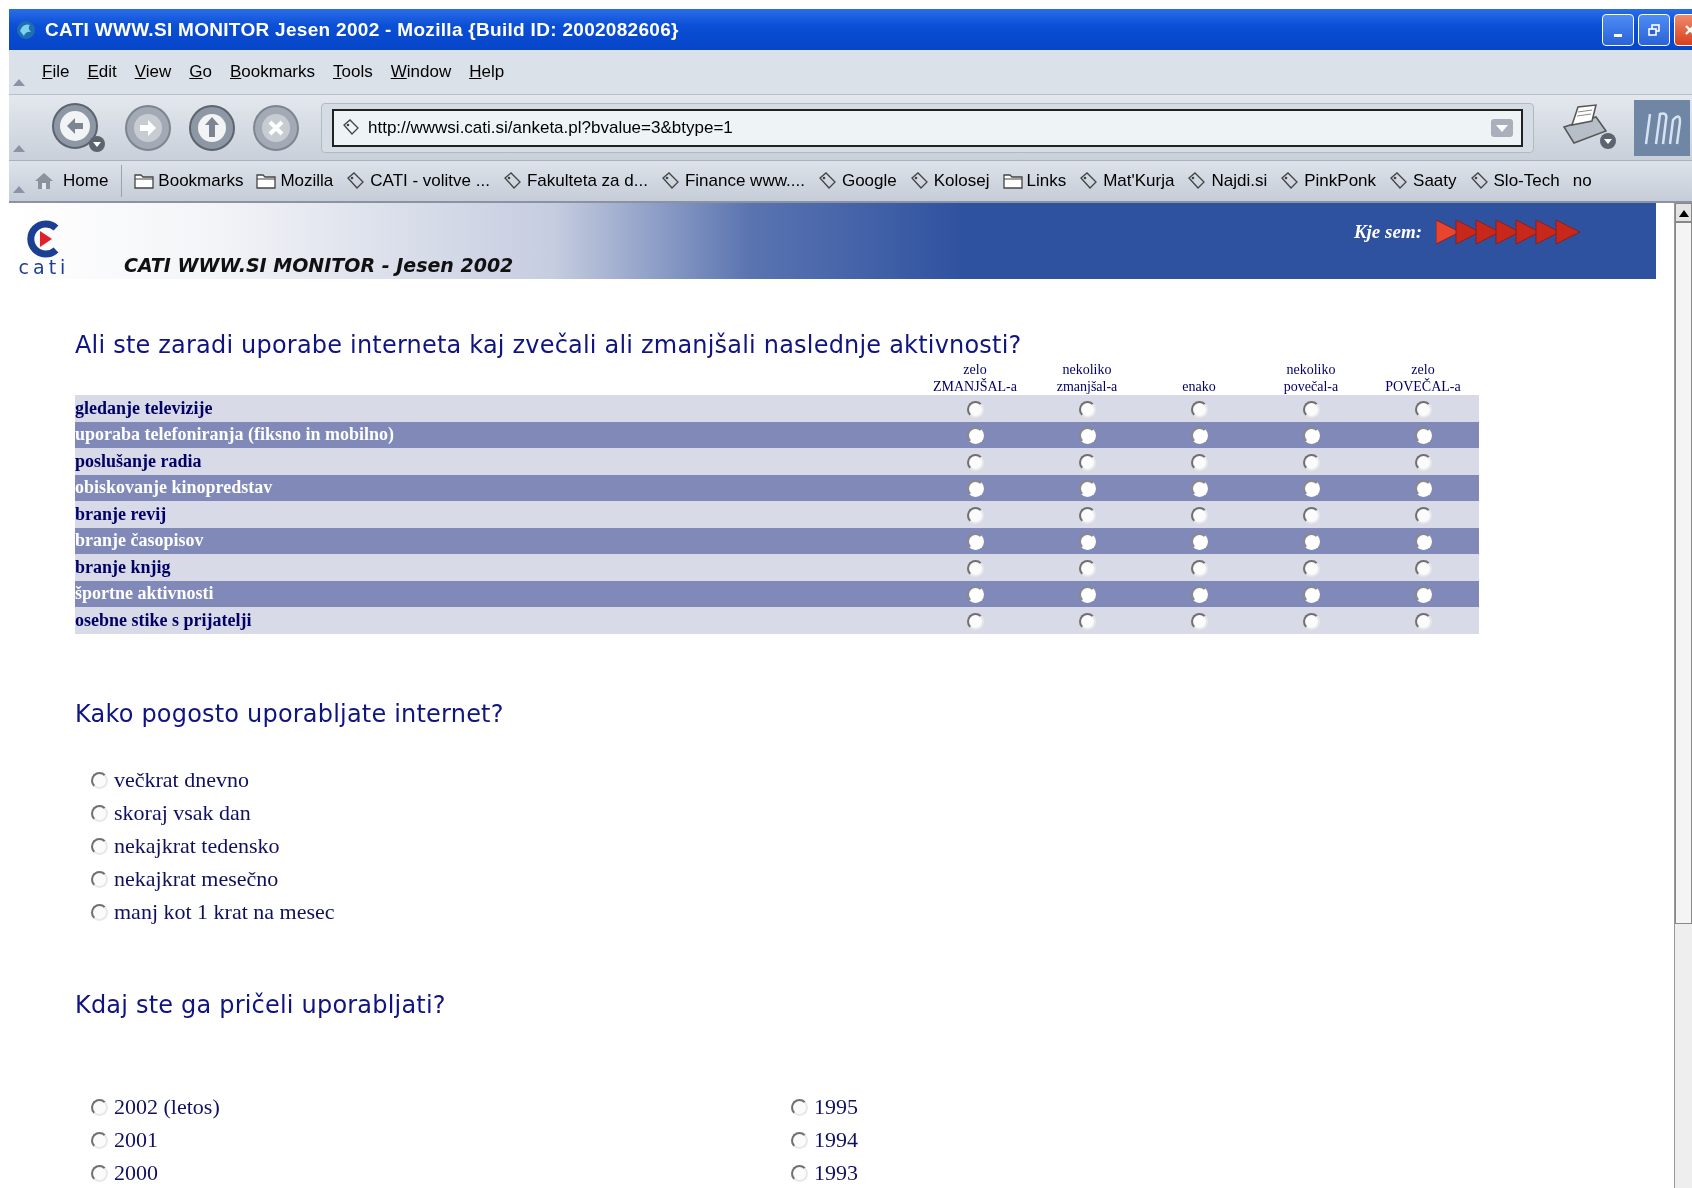 The width and height of the screenshot is (1692, 1188). What do you see at coordinates (1683, 212) in the screenshot?
I see `scroll-up-icon` at bounding box center [1683, 212].